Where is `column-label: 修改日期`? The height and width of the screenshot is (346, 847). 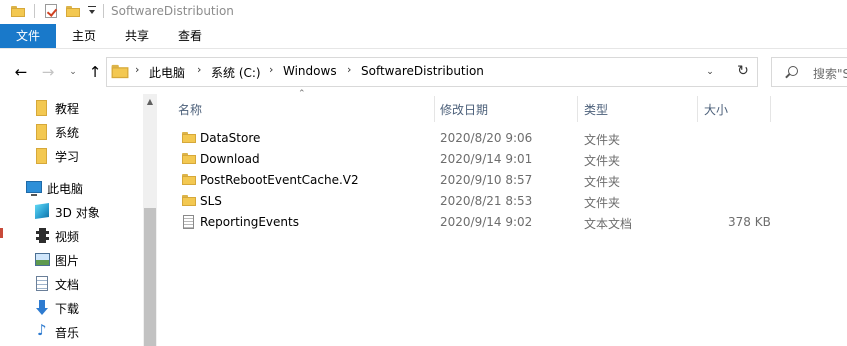 column-label: 修改日期 is located at coordinates (464, 110).